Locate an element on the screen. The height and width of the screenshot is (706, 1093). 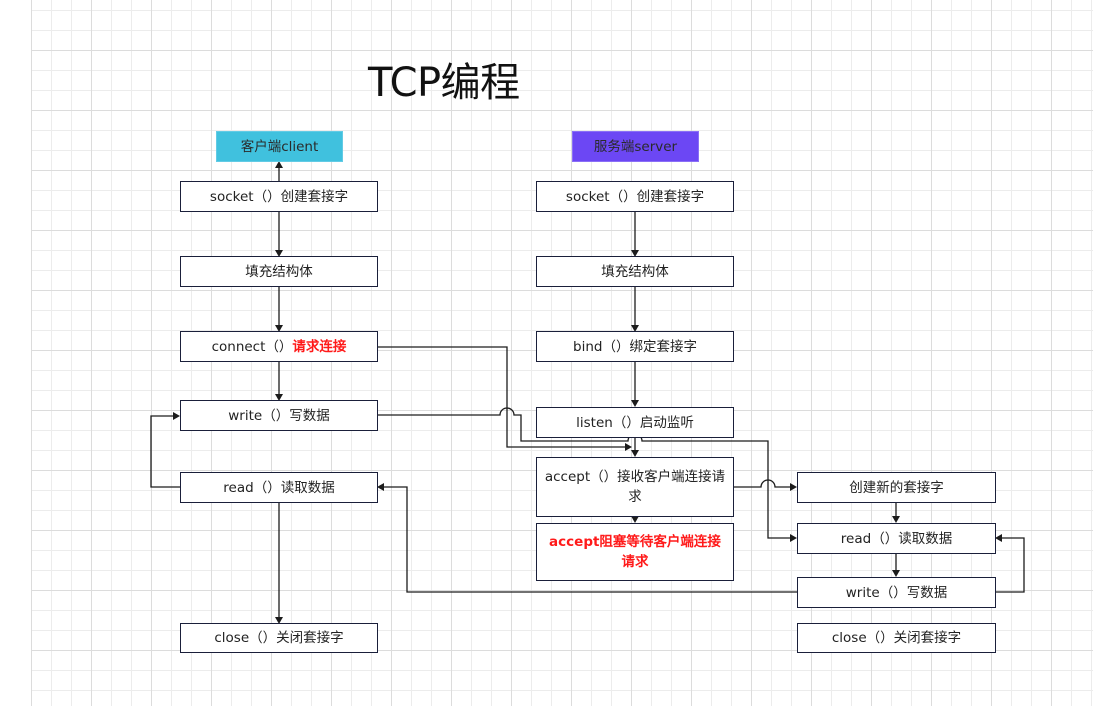
client-header-label: 客户端client is located at coordinates (279, 146).